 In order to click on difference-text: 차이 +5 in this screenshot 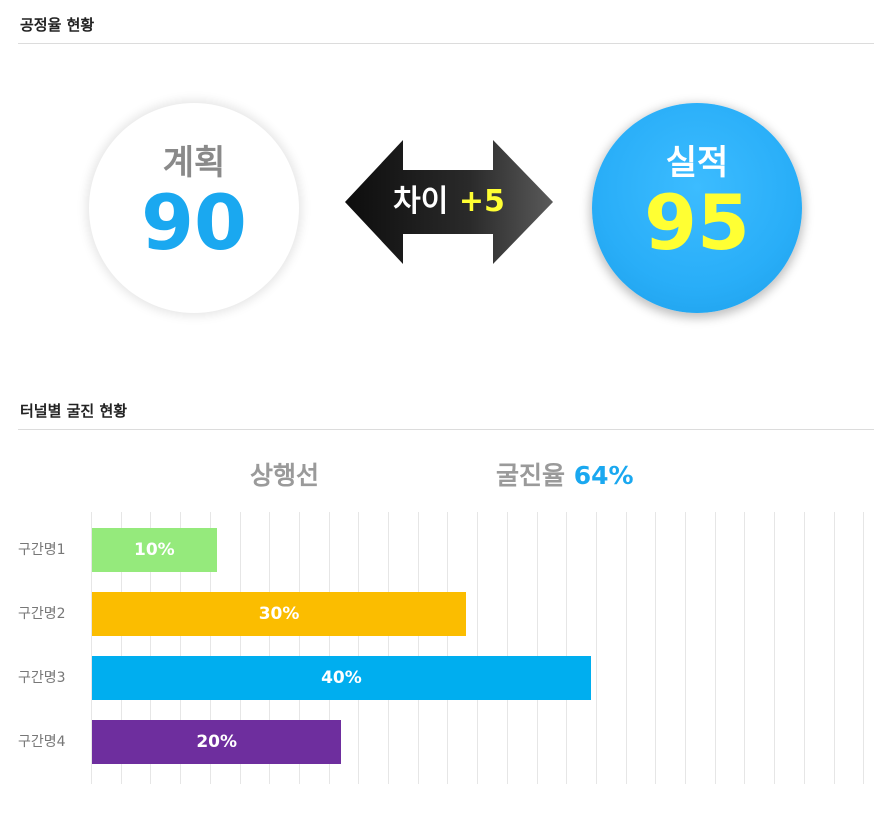, I will do `click(449, 202)`.